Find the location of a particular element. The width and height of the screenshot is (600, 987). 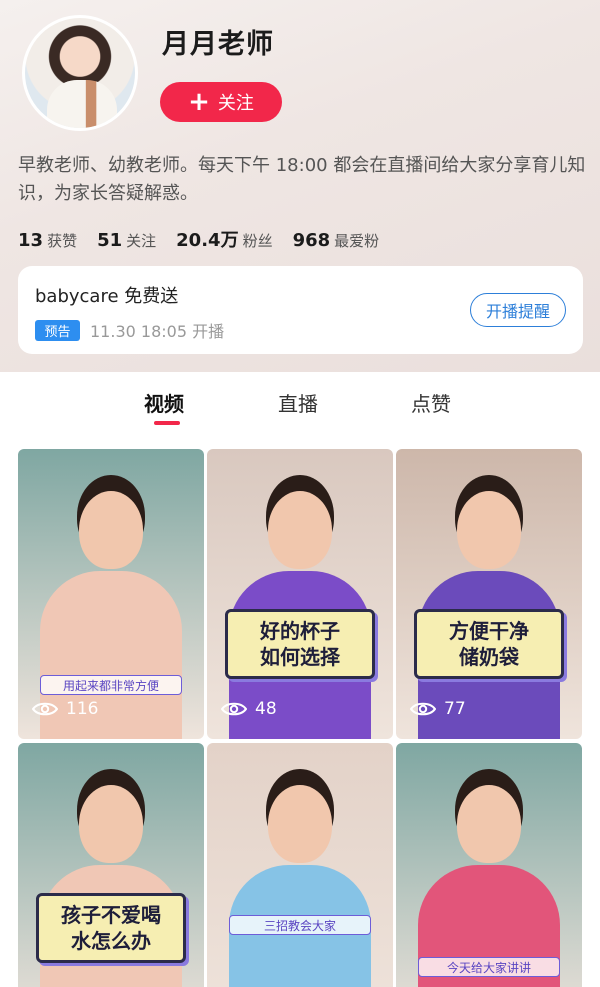

content-tabs: 视频 直播 点赞 is located at coordinates (300, 406).